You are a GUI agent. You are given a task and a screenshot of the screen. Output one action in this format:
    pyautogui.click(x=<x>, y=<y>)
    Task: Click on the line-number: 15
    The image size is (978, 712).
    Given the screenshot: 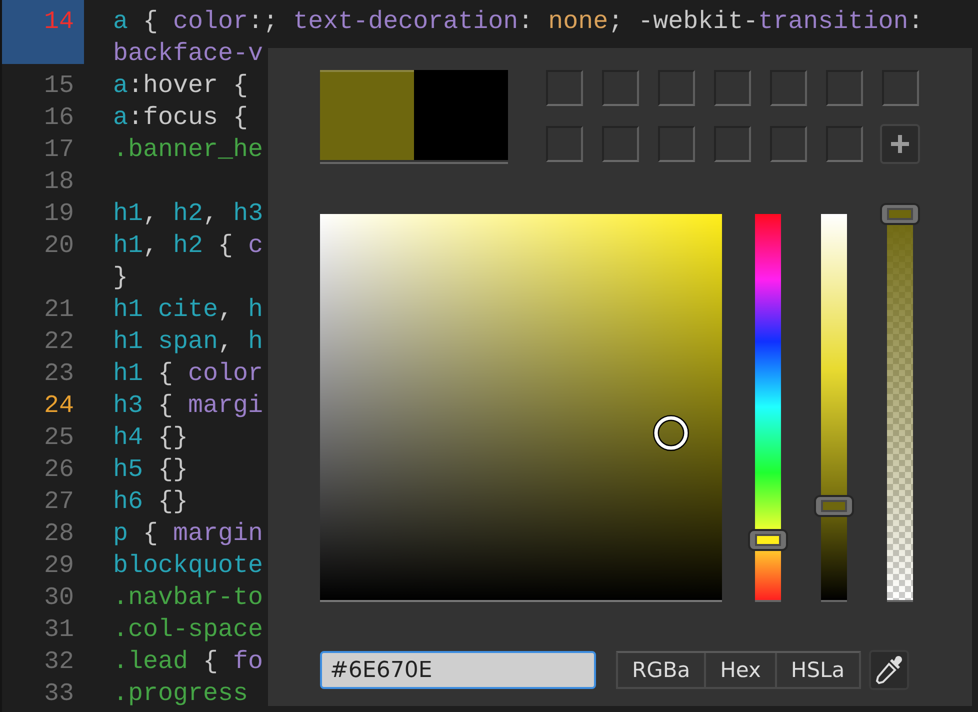 What is the action you would take?
    pyautogui.click(x=58, y=86)
    